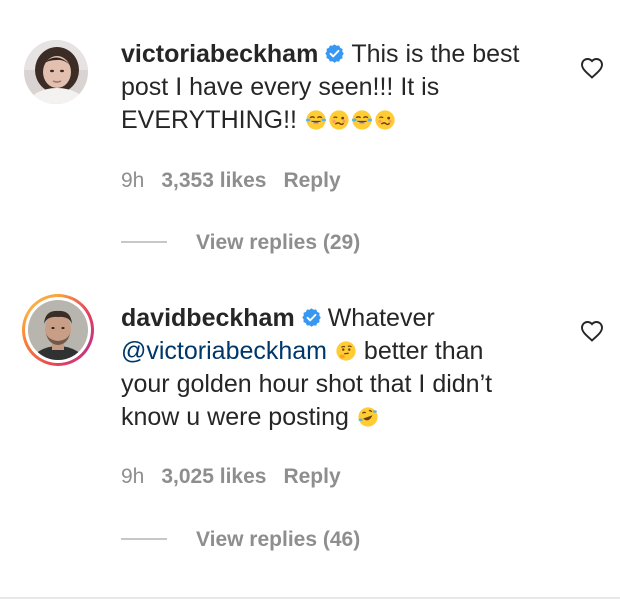 This screenshot has width=620, height=599. I want to click on comment-message-prefix: Whatever, so click(381, 318).